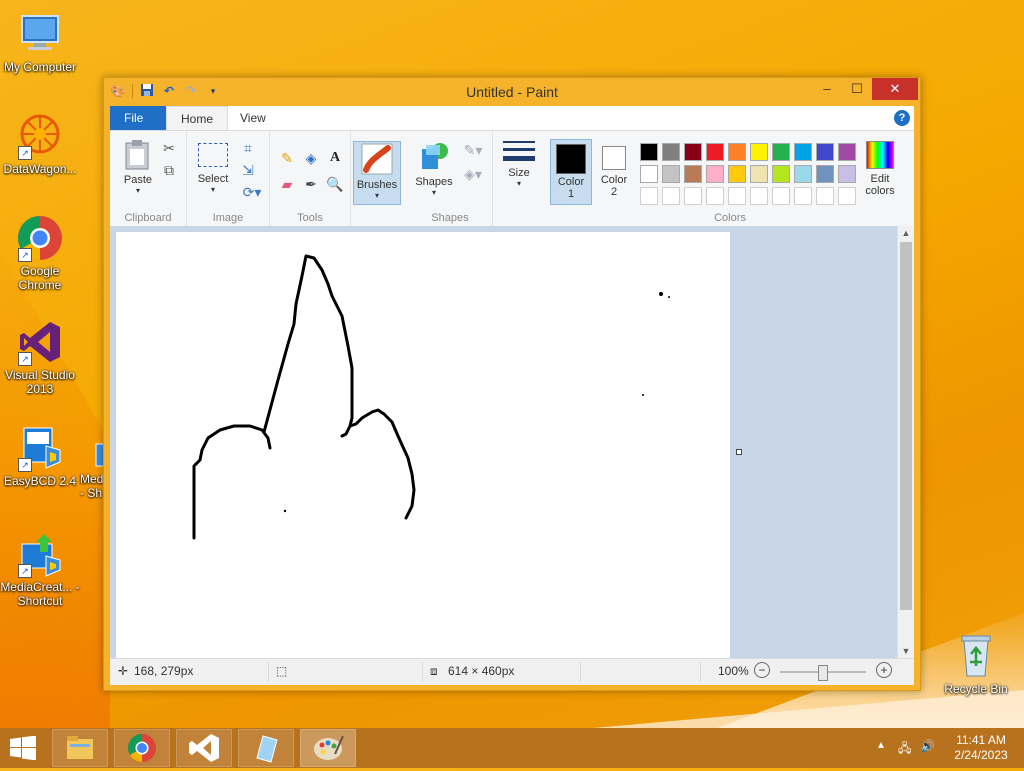  Describe the element at coordinates (377, 185) in the screenshot. I see `brushes-label: Brushes` at that location.